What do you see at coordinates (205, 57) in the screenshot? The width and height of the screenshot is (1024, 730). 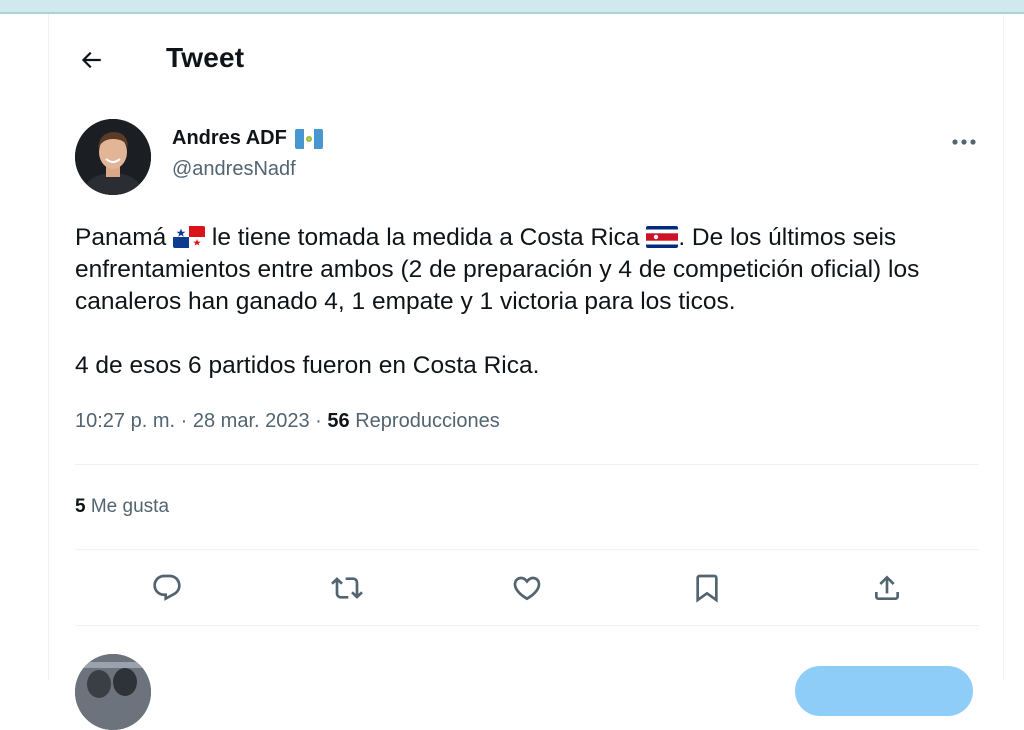 I see `page-title: Tweet` at bounding box center [205, 57].